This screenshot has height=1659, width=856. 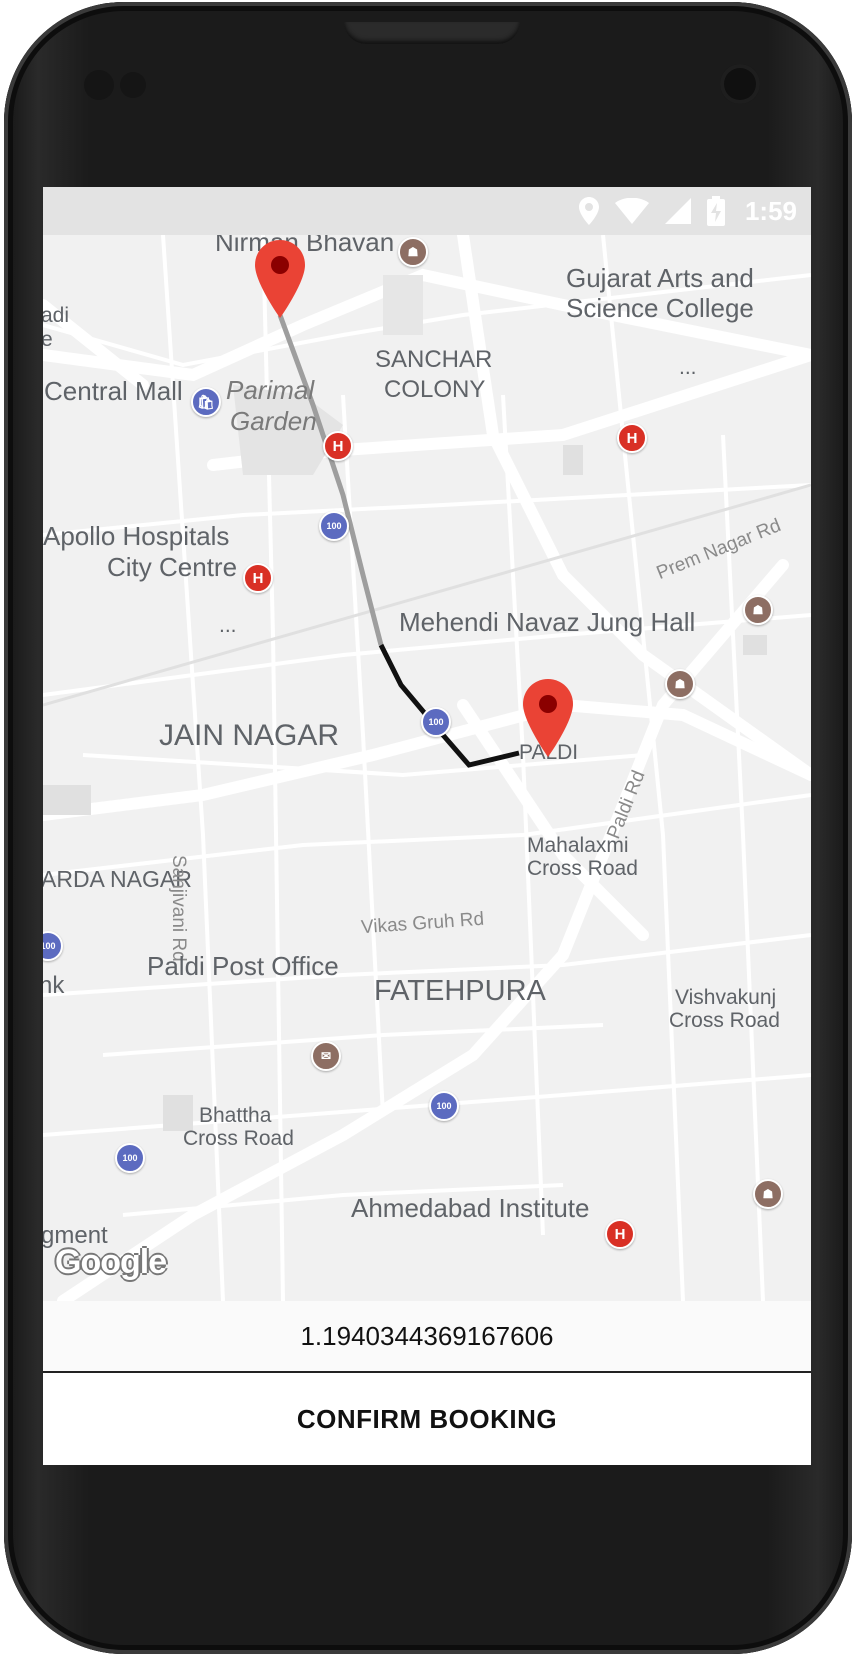 What do you see at coordinates (178, 908) in the screenshot?
I see `map-label: Sanjivani Rd` at bounding box center [178, 908].